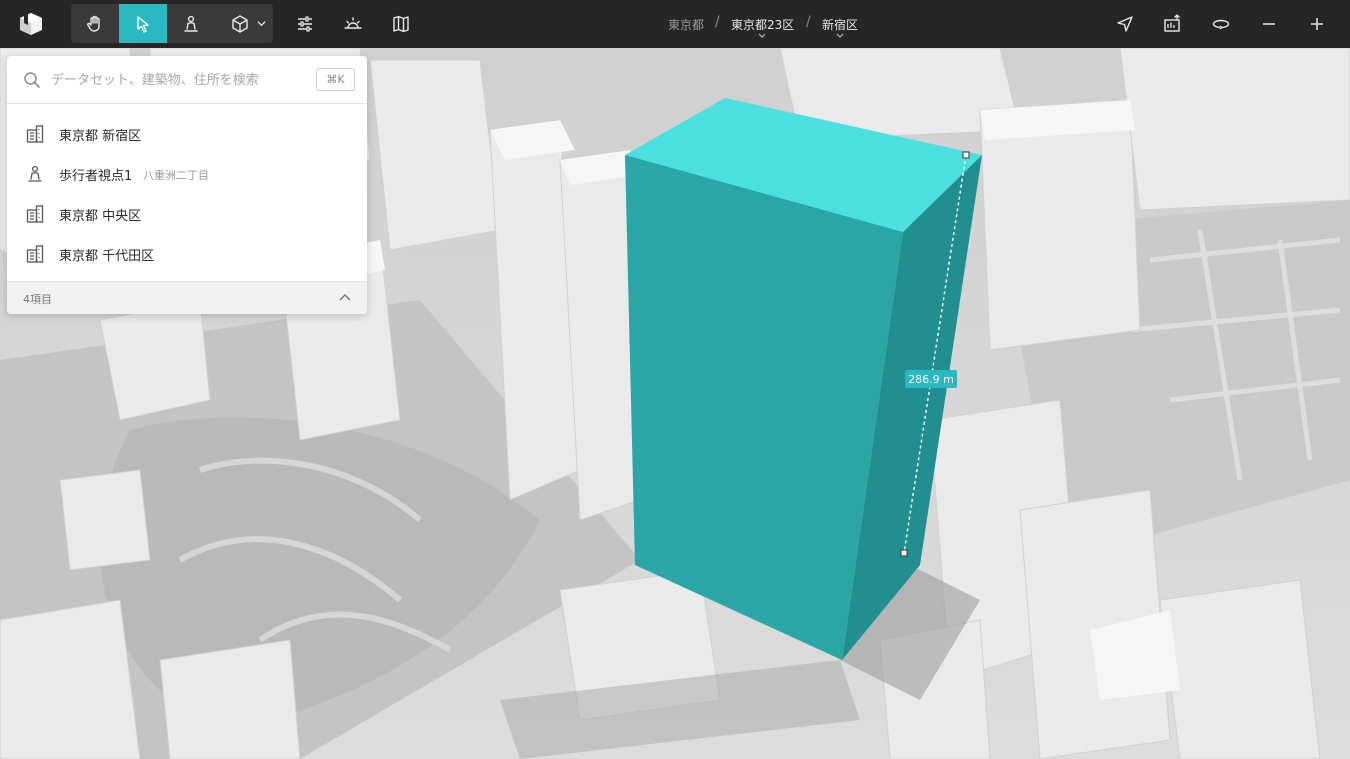  I want to click on app-logo-icon, so click(31, 24).